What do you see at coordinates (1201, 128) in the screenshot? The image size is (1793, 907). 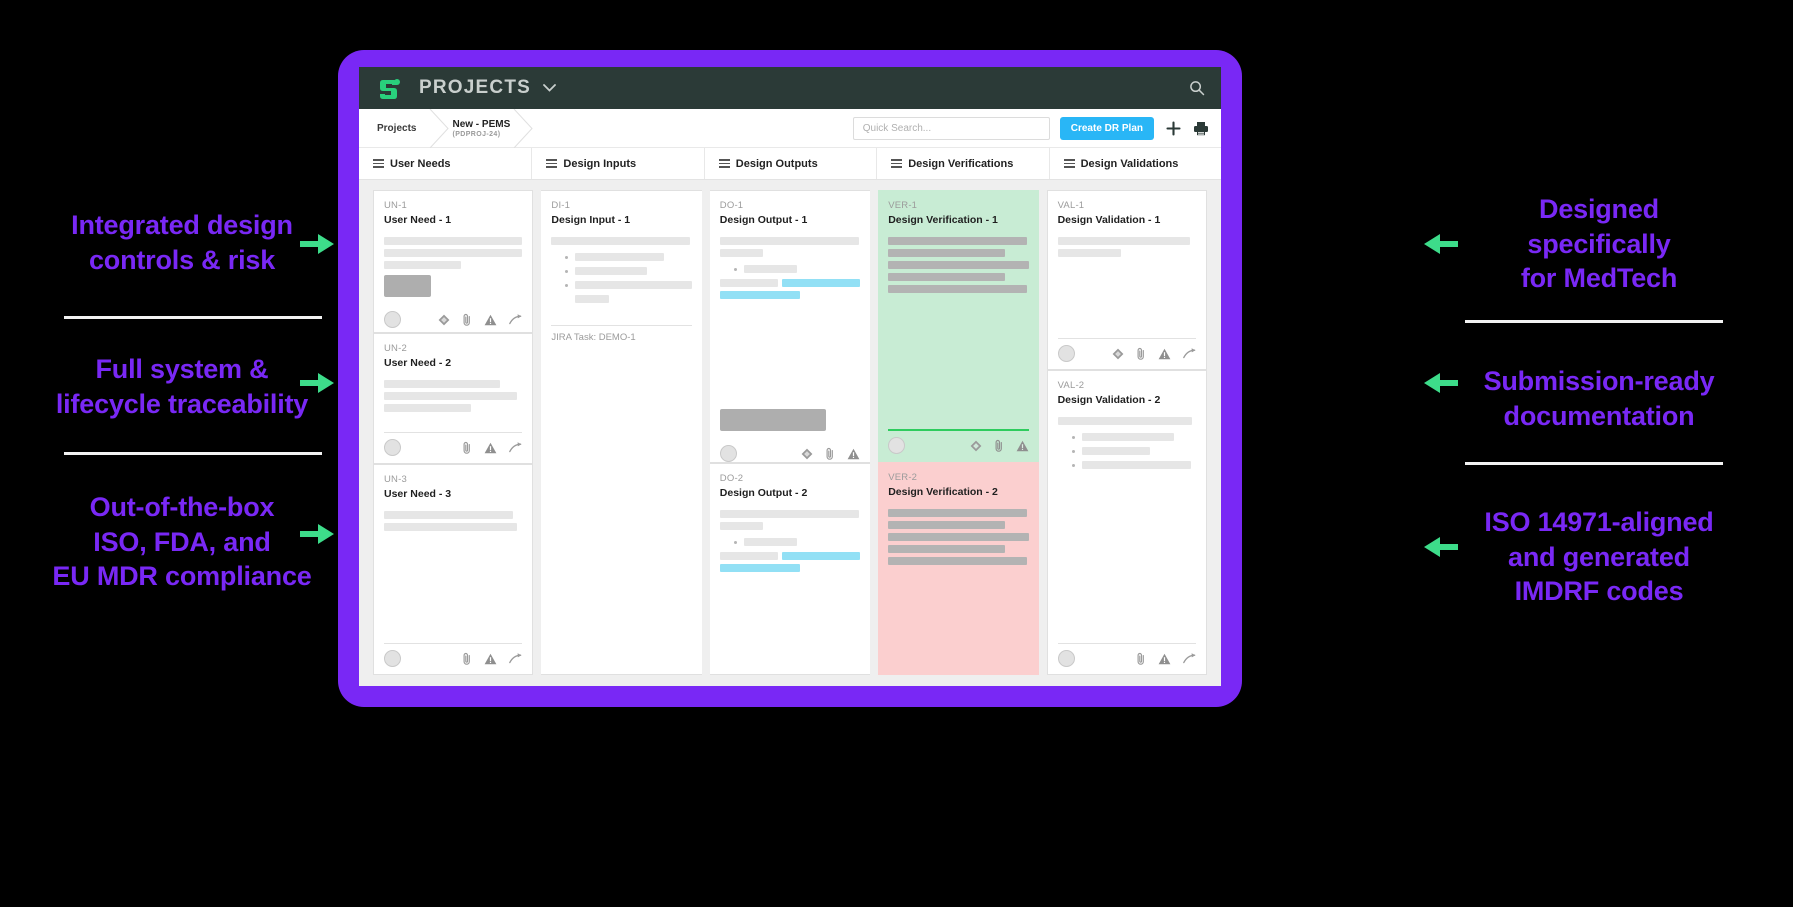 I see `printer-icon` at bounding box center [1201, 128].